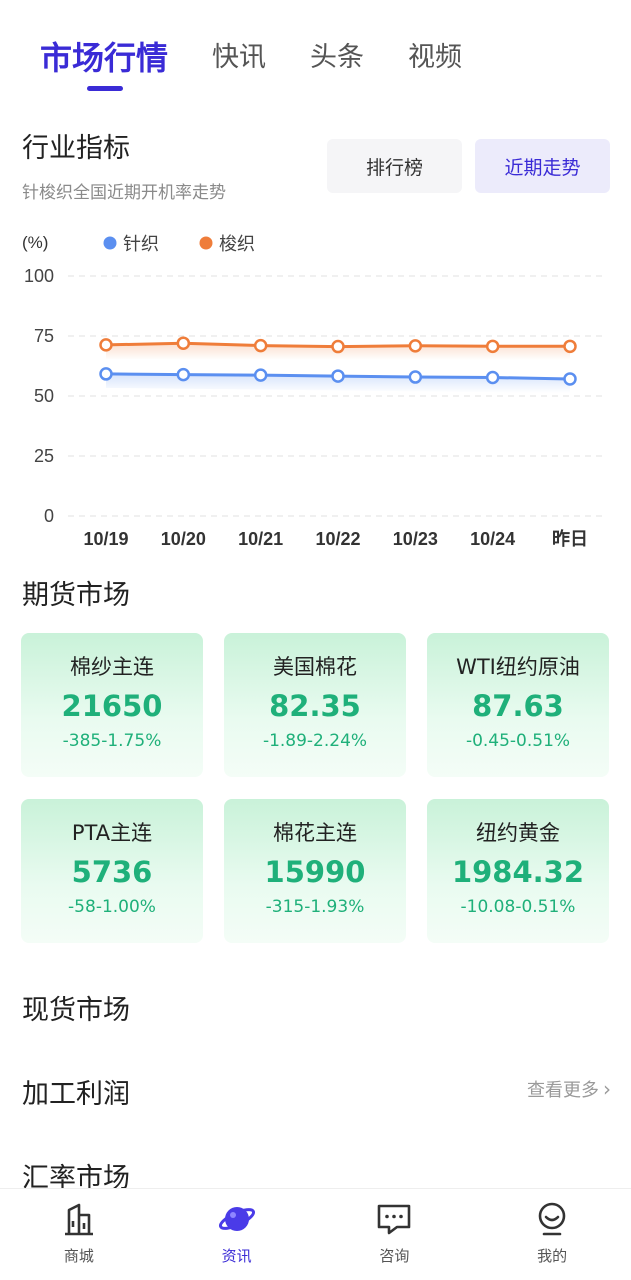 Image resolution: width=631 pixels, height=1280 pixels. What do you see at coordinates (492, 539) in the screenshot?
I see `x-tick-label: 10/24` at bounding box center [492, 539].